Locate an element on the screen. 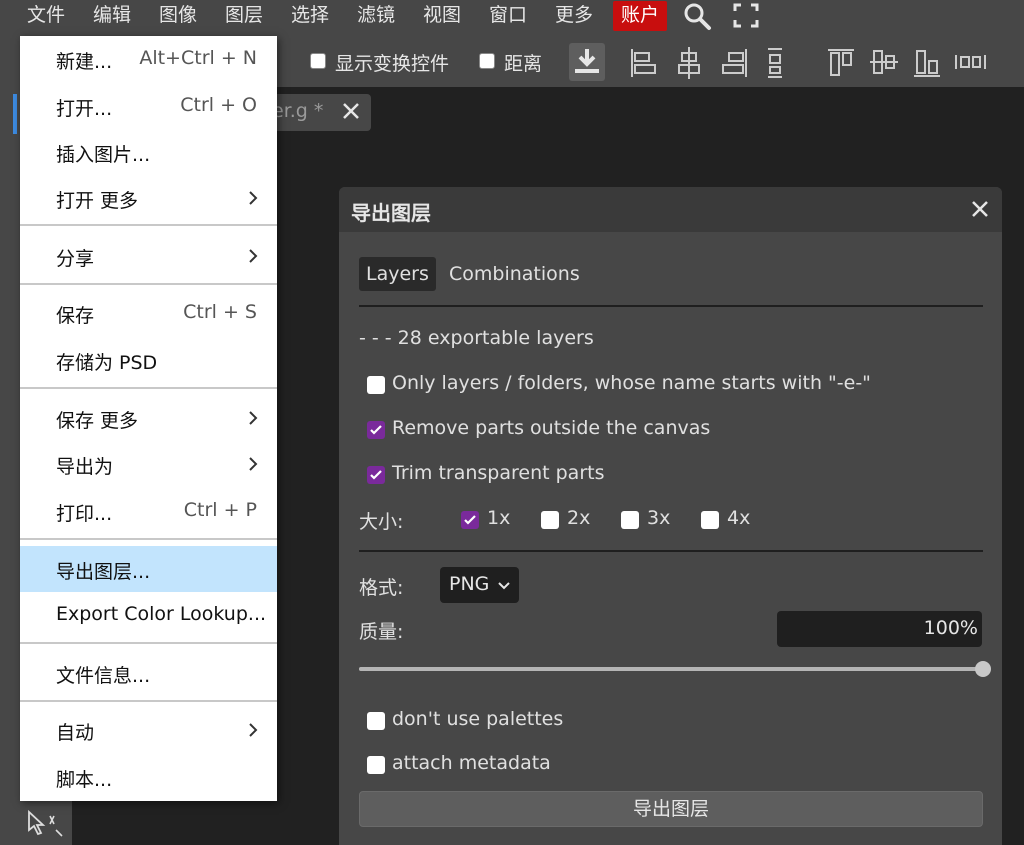 This screenshot has height=845, width=1024. menu-item-label: 自动 is located at coordinates (75, 733).